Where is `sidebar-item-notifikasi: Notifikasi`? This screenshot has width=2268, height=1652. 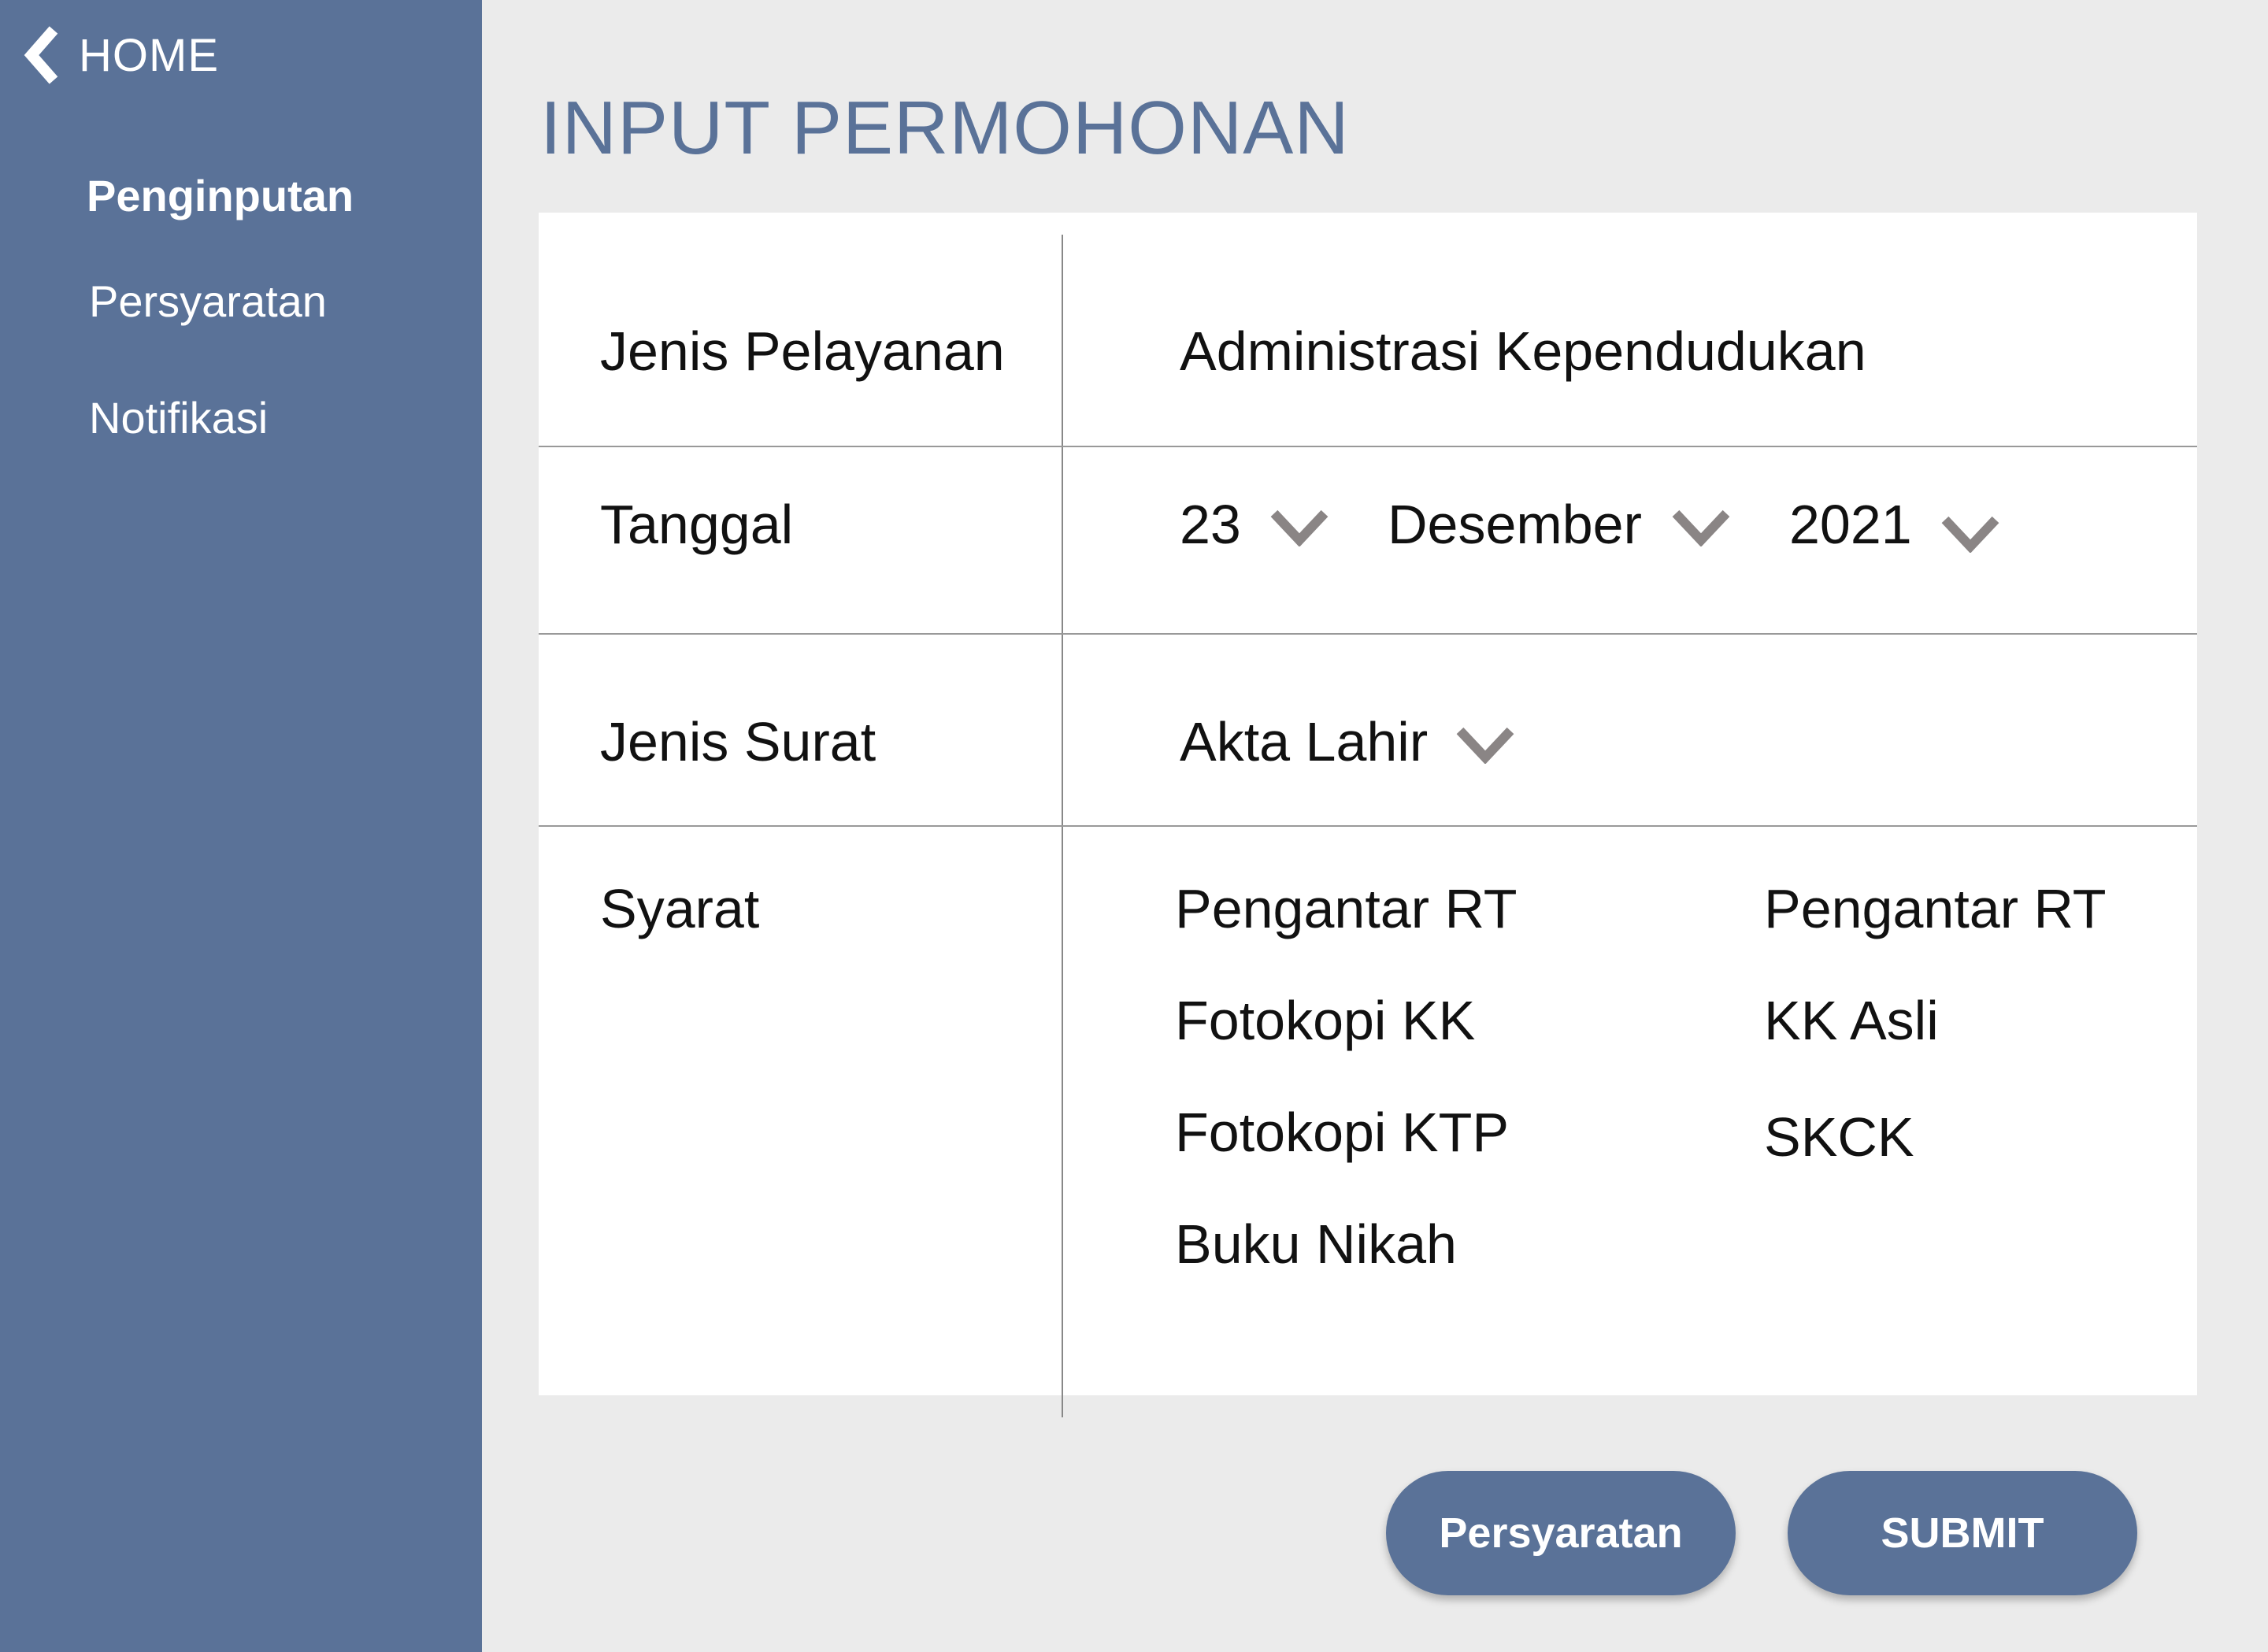 sidebar-item-notifikasi: Notifikasi is located at coordinates (178, 417).